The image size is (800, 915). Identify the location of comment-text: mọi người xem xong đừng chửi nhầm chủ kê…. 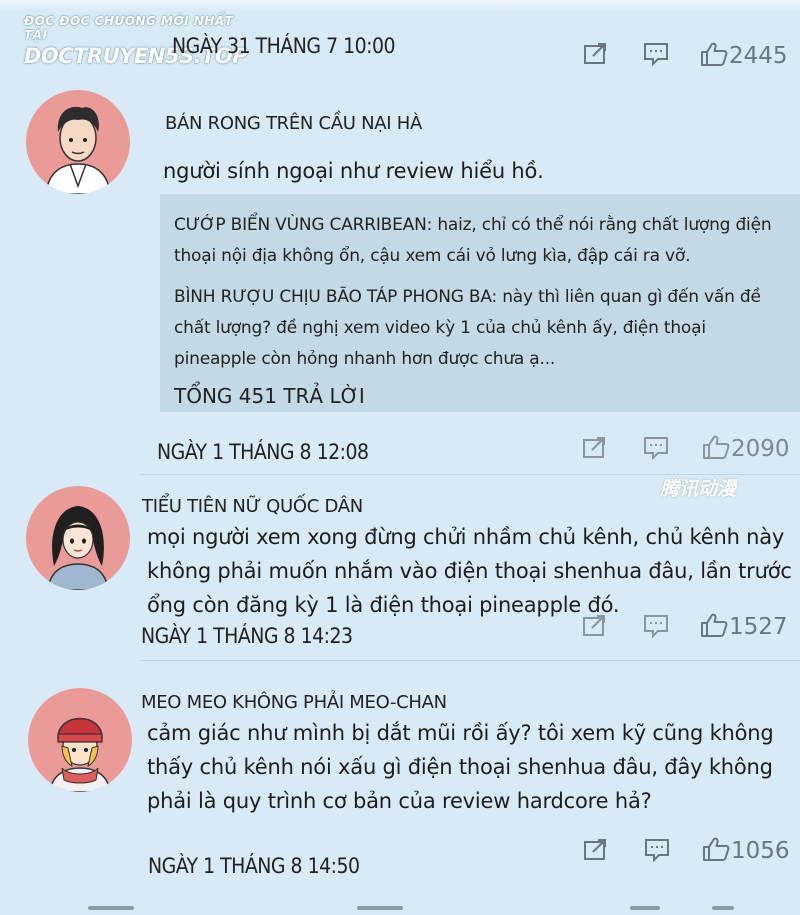
(469, 571).